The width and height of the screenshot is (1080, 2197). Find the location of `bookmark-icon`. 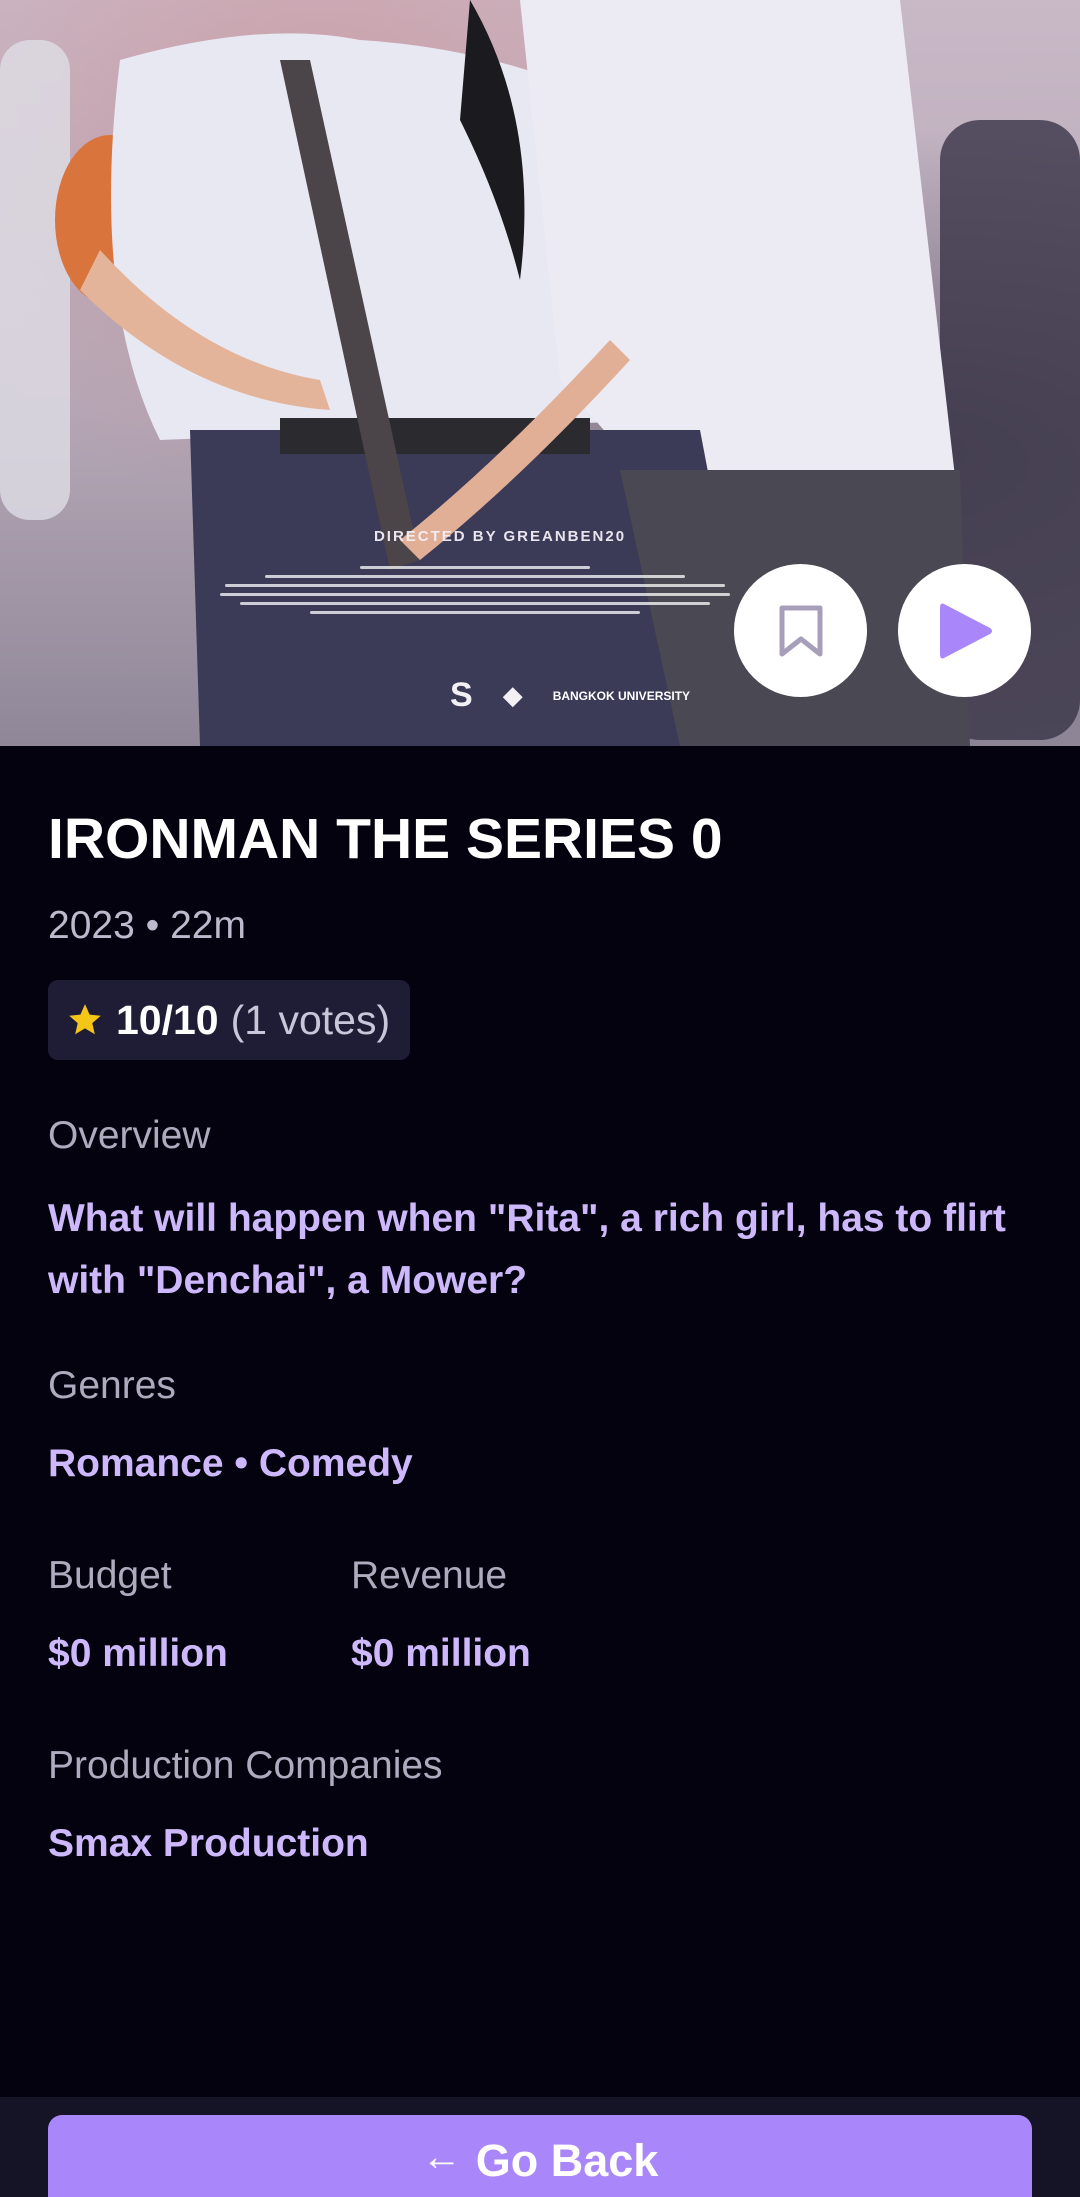

bookmark-icon is located at coordinates (800, 630).